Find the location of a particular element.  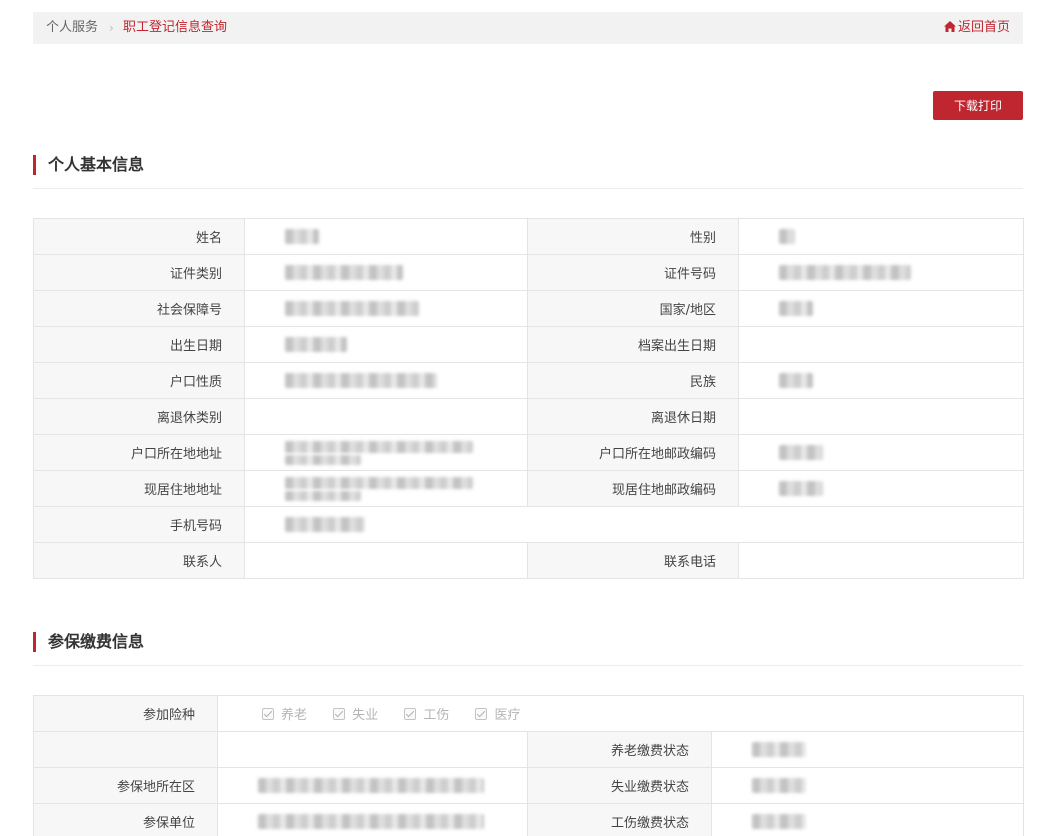

insurance-type-checkboxes: 养老 失业 工伤 医疗 is located at coordinates (620, 713).